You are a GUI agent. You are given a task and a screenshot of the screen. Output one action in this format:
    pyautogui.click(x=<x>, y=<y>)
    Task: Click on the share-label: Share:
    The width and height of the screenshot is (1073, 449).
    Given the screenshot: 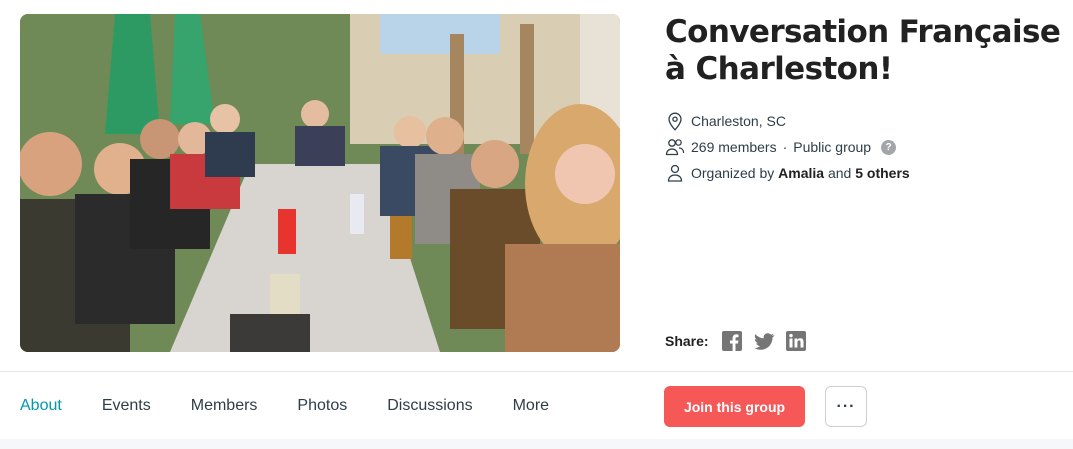 What is the action you would take?
    pyautogui.click(x=687, y=341)
    